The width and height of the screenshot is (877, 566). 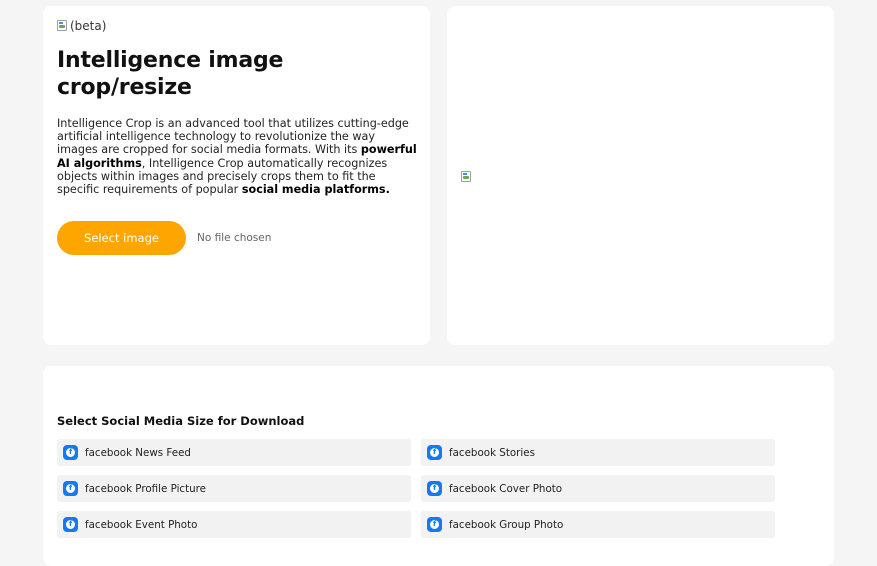 What do you see at coordinates (598, 452) in the screenshot?
I see `size-option-facebook-stories: f facebook Stories` at bounding box center [598, 452].